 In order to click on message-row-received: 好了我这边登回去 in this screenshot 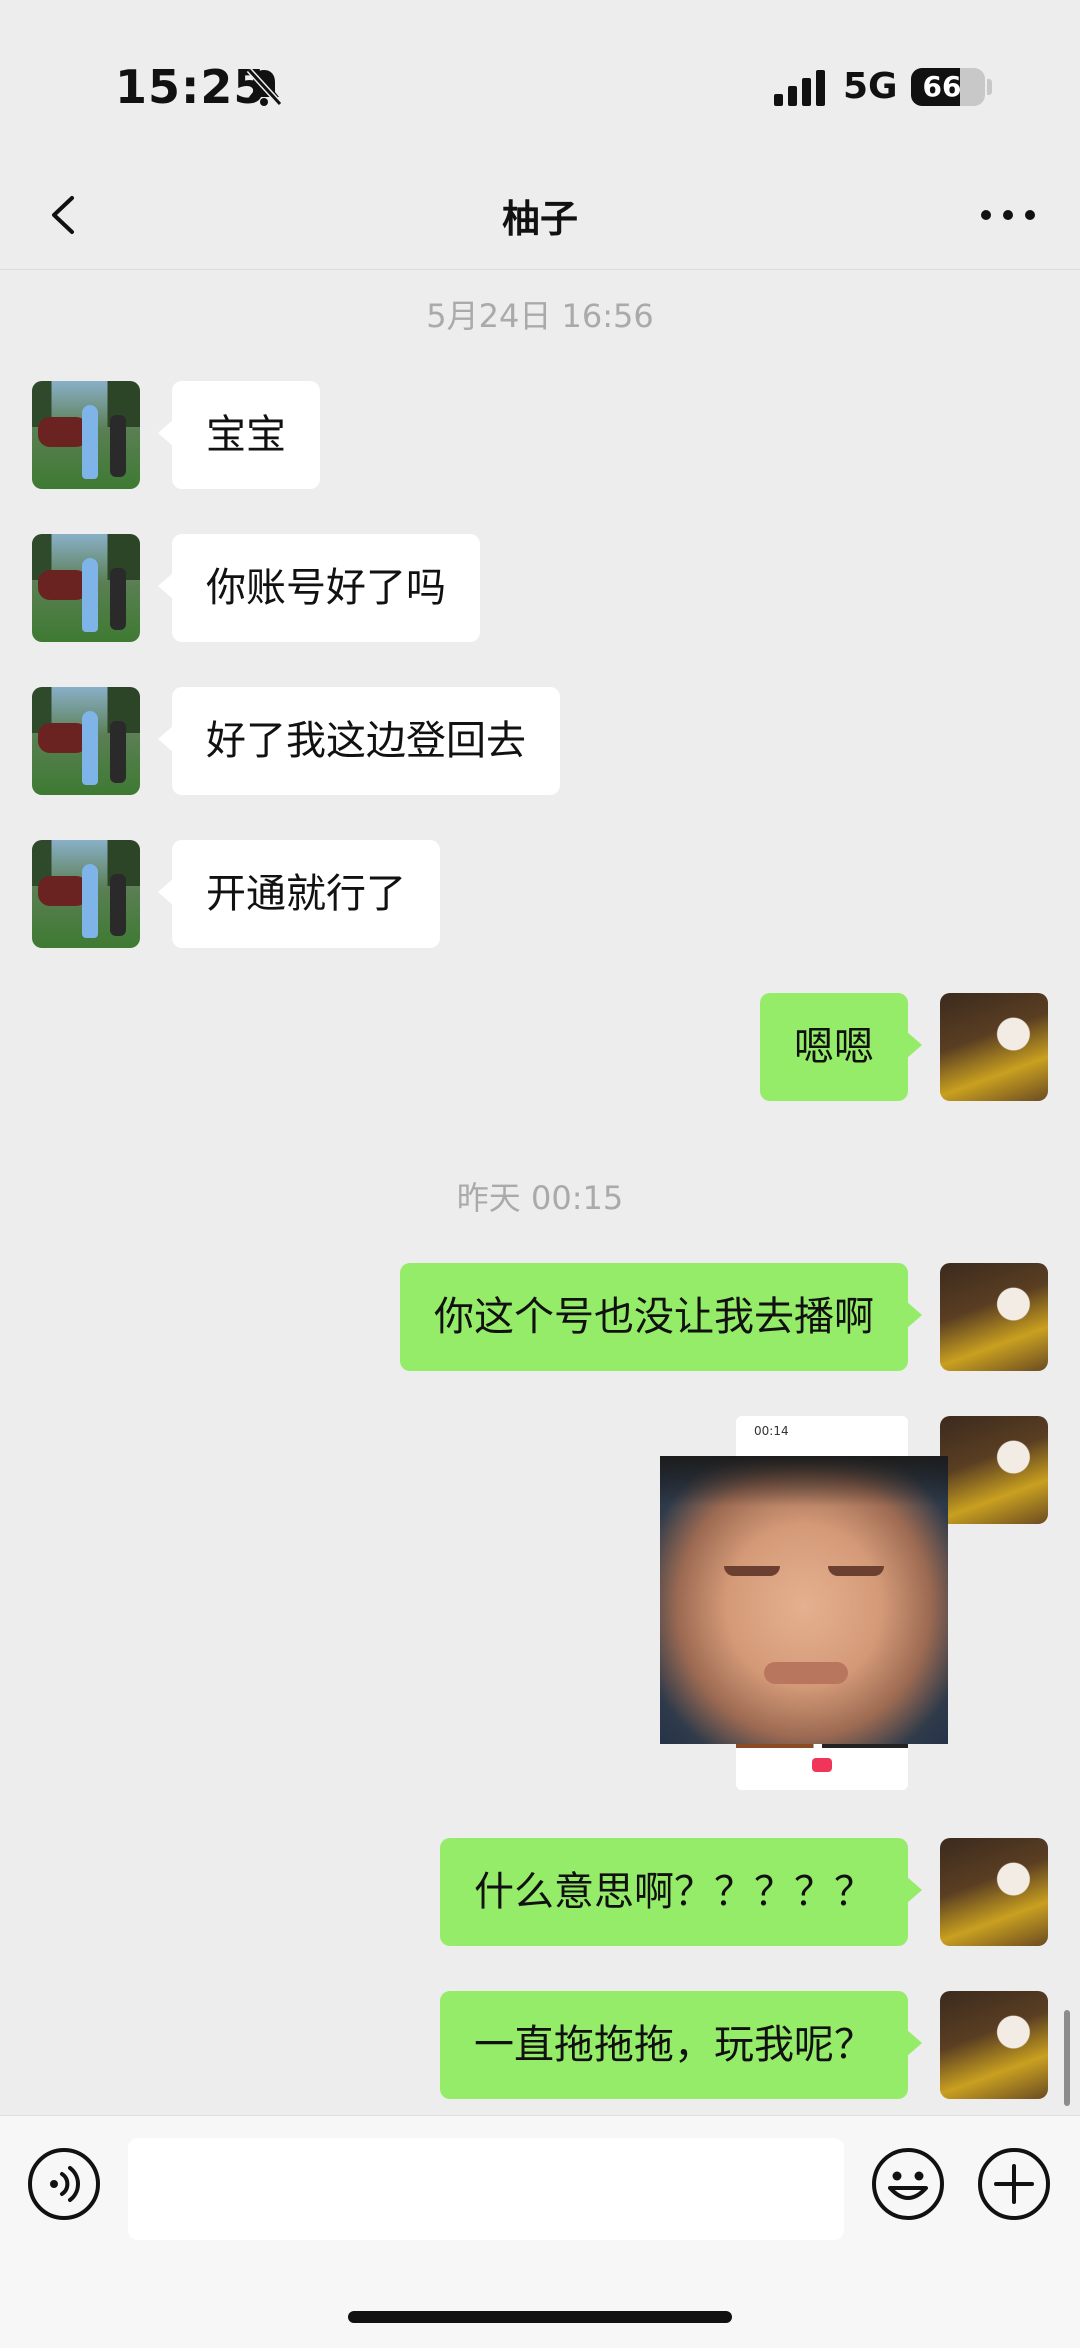, I will do `click(540, 741)`.